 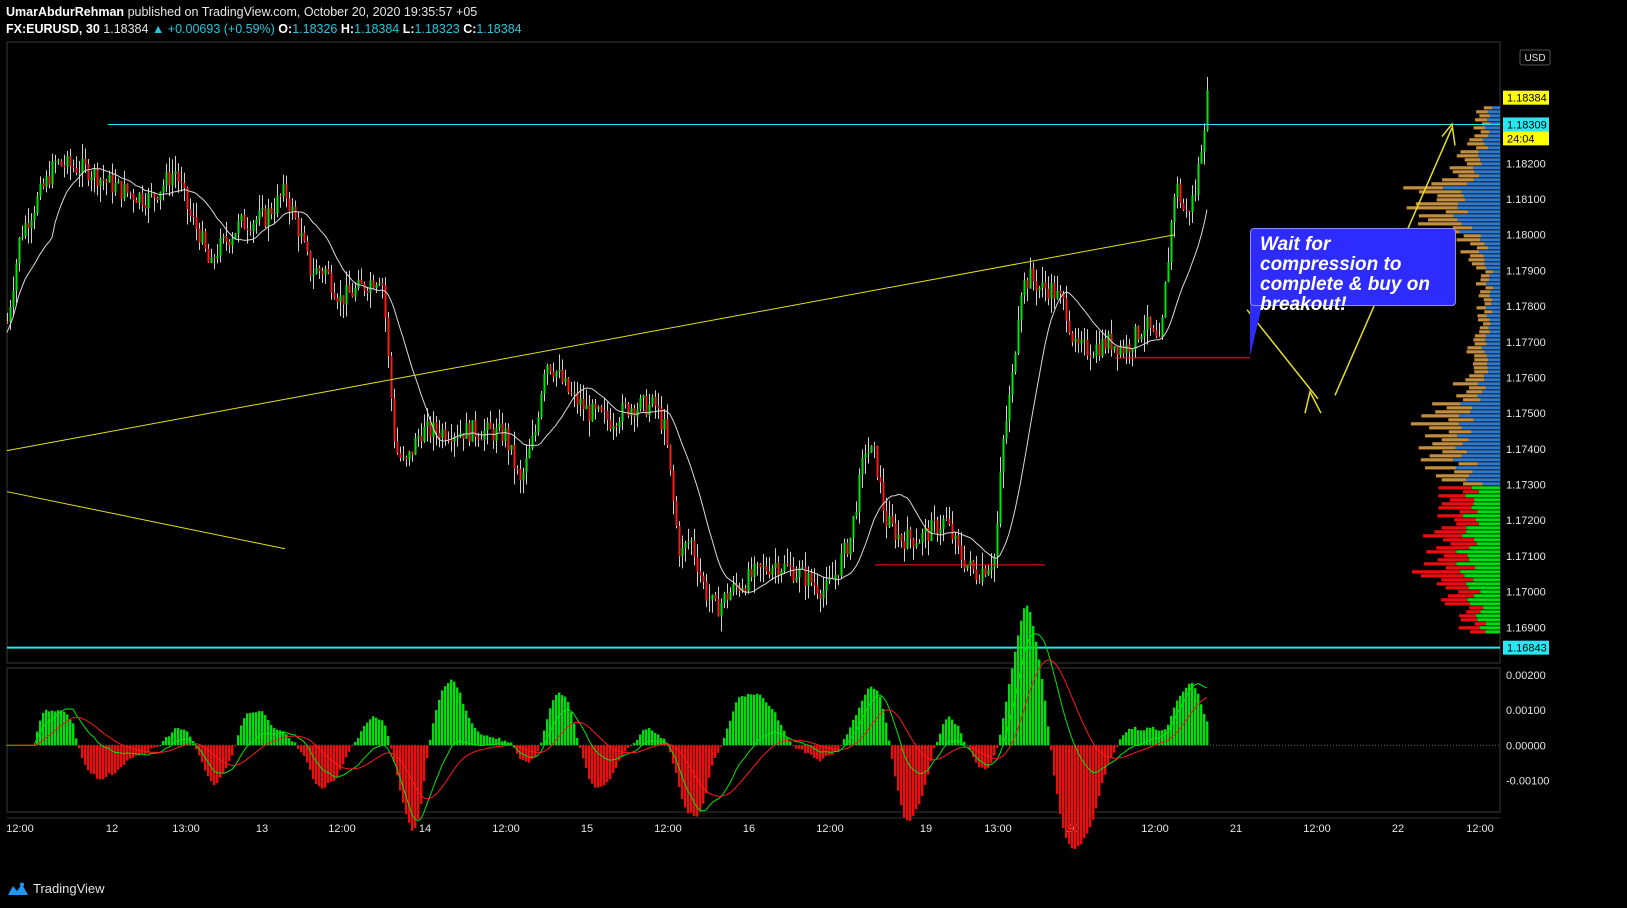 What do you see at coordinates (1480, 829) in the screenshot?
I see `time-tick-label: 12:00` at bounding box center [1480, 829].